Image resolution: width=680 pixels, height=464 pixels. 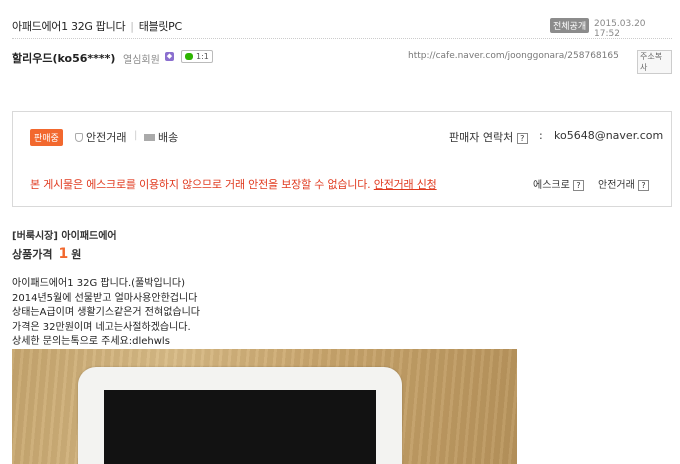 What do you see at coordinates (616, 185) in the screenshot?
I see `safe-trade-label: 안전거래` at bounding box center [616, 185].